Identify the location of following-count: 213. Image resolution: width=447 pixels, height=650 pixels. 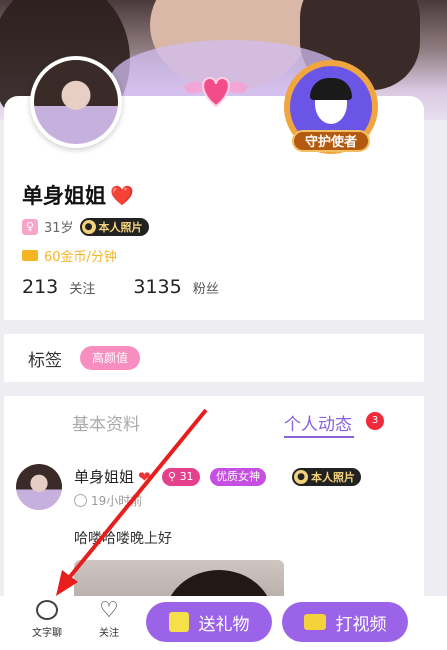
(40, 287).